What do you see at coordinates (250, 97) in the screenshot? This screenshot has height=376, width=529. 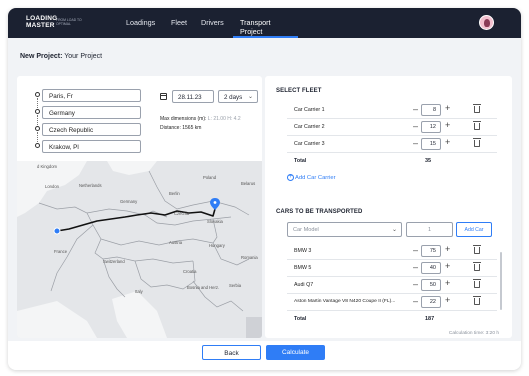 I see `chevron-down-icon: ⌄` at bounding box center [250, 97].